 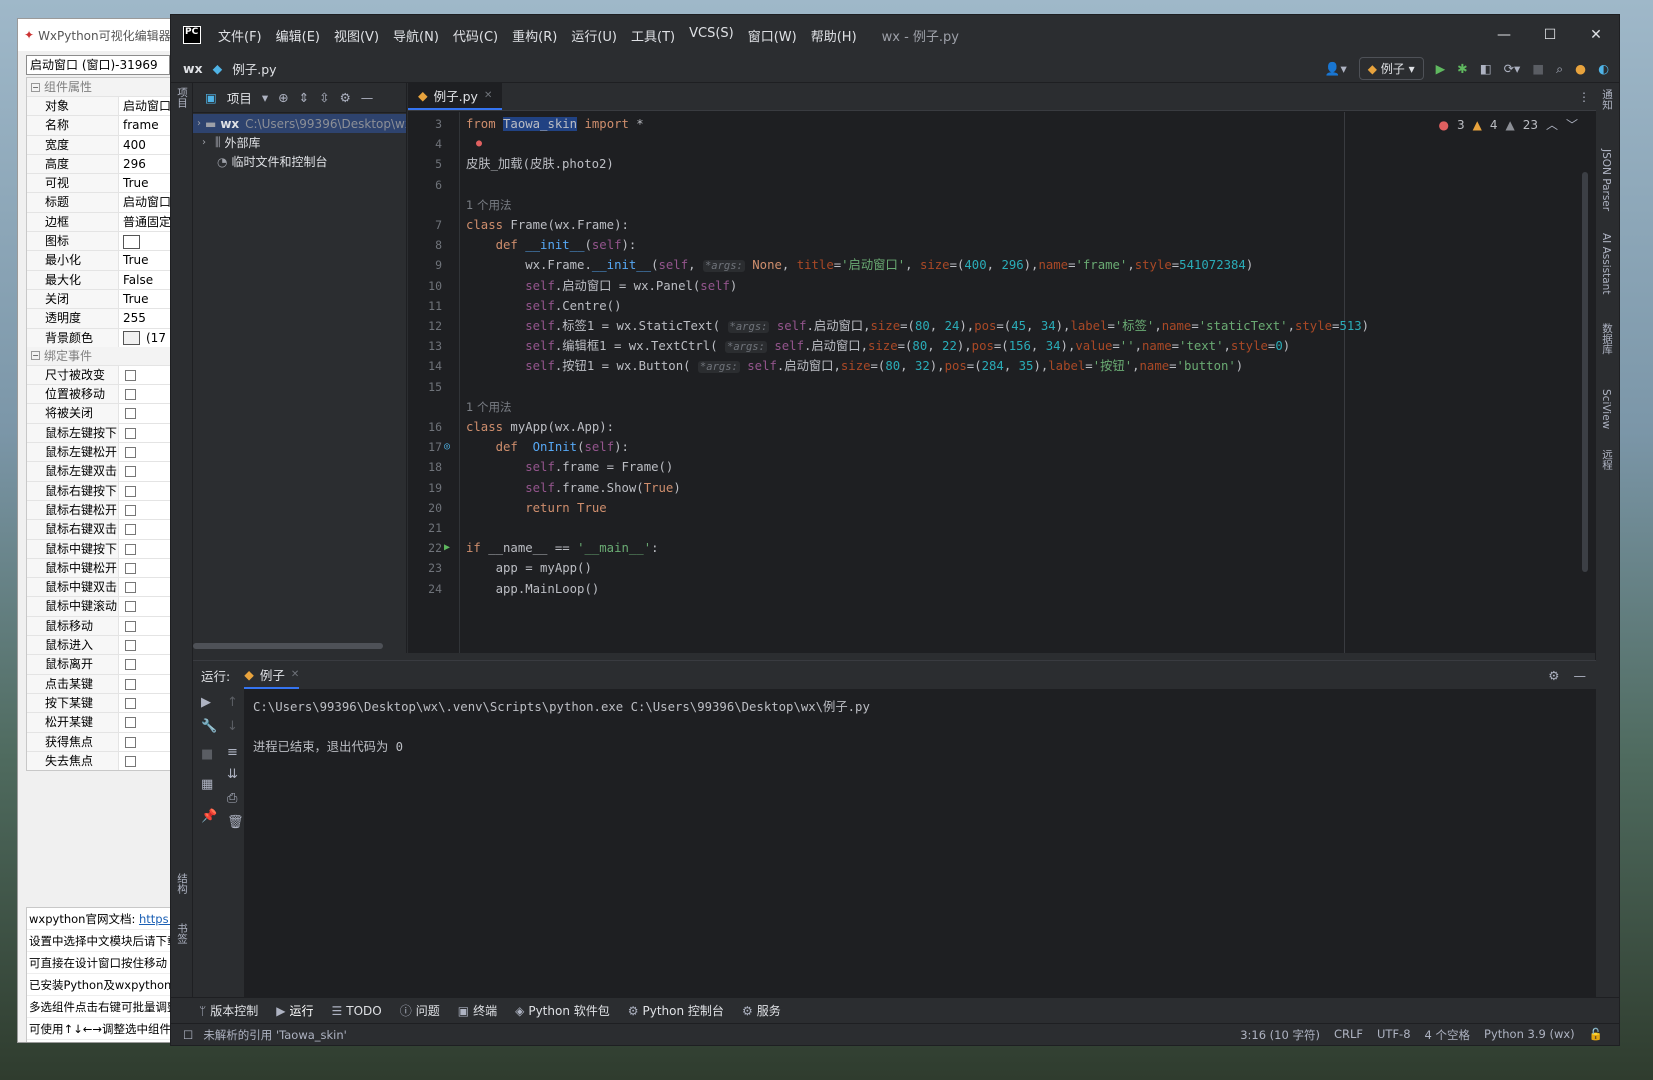 What do you see at coordinates (416, 35) in the screenshot?
I see `menu-item: 导航(N)` at bounding box center [416, 35].